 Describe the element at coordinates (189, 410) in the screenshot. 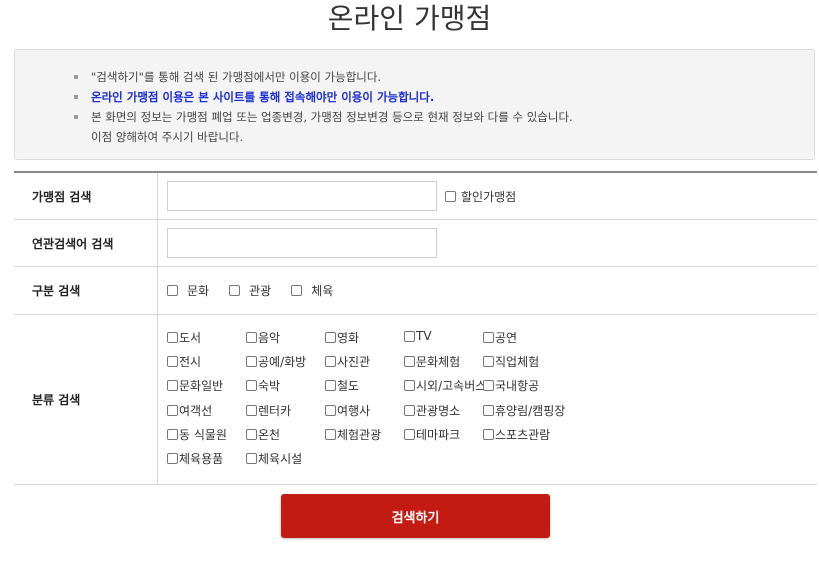

I see `category-option: 여객선` at that location.